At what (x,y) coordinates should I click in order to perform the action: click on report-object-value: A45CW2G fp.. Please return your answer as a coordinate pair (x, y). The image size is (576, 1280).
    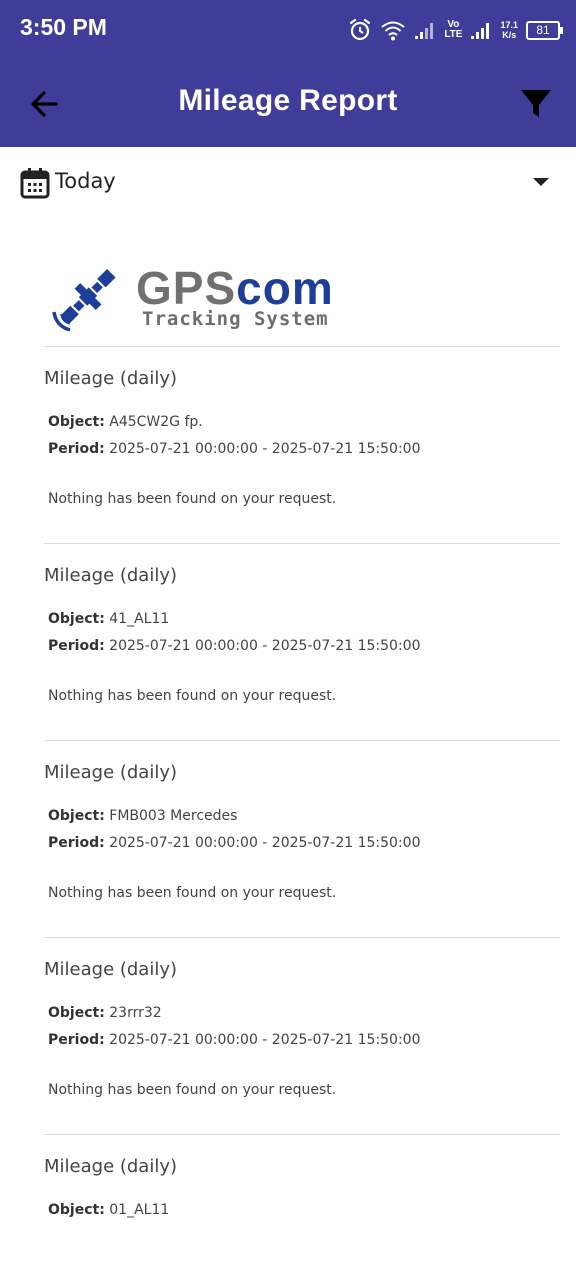
    Looking at the image, I should click on (156, 422).